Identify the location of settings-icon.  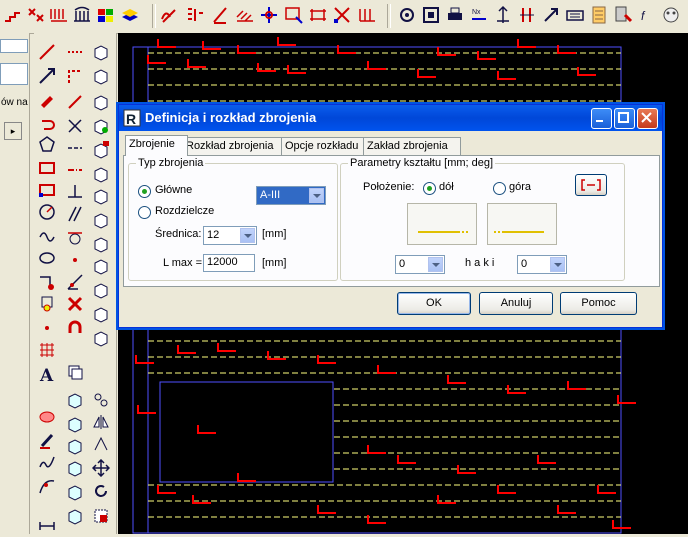
(599, 15).